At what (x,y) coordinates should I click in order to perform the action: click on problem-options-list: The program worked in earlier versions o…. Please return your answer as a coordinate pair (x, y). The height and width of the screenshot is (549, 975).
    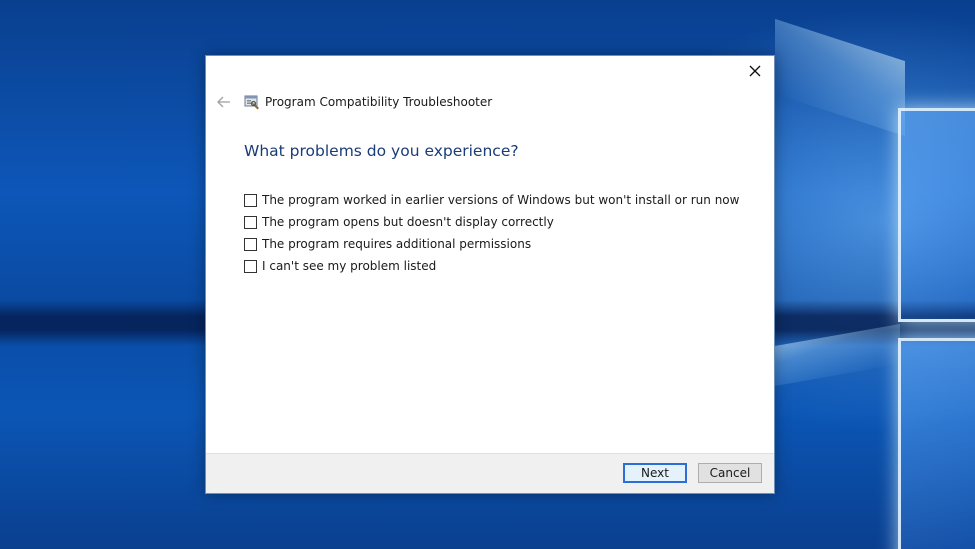
    Looking at the image, I should click on (491, 233).